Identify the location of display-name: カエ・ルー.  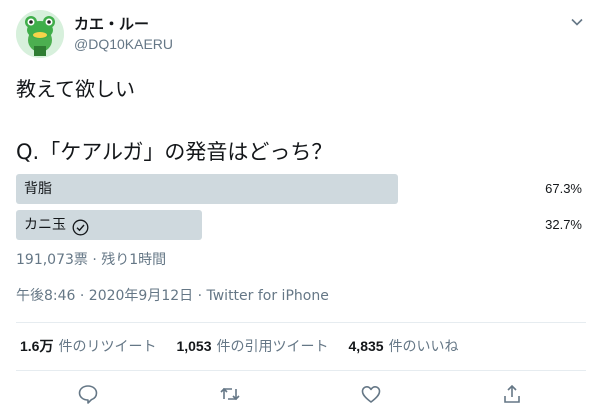
(123, 24).